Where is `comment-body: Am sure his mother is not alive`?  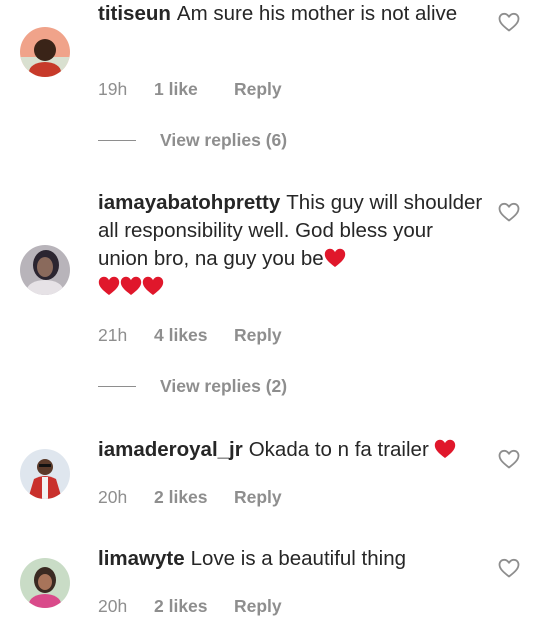
comment-body: Am sure his mother is not alive is located at coordinates (317, 13).